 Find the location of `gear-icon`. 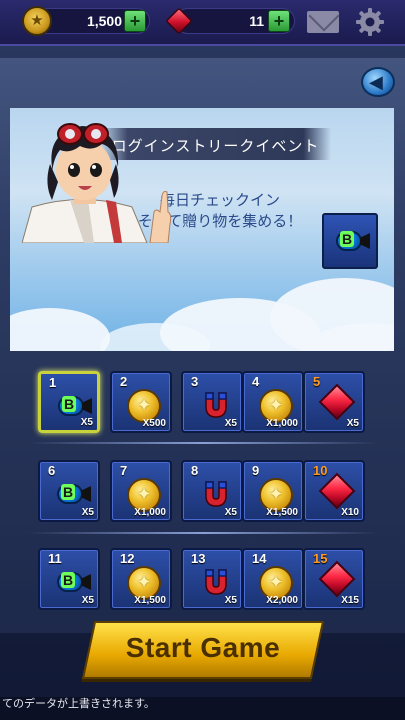

gear-icon is located at coordinates (370, 22).